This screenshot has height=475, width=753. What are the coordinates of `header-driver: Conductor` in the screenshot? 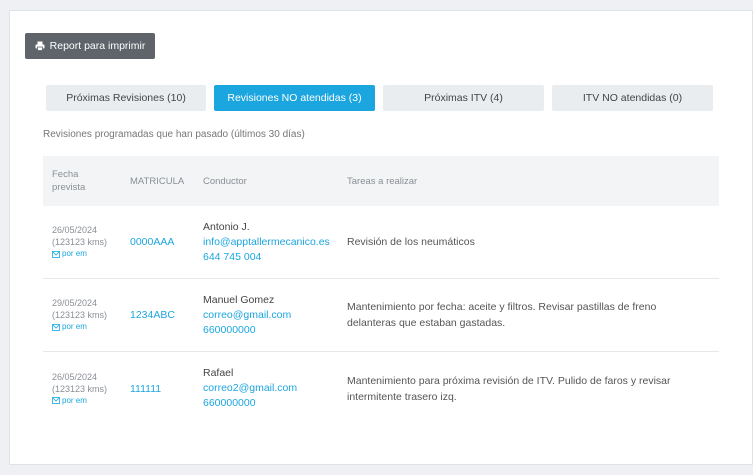 It's located at (225, 181).